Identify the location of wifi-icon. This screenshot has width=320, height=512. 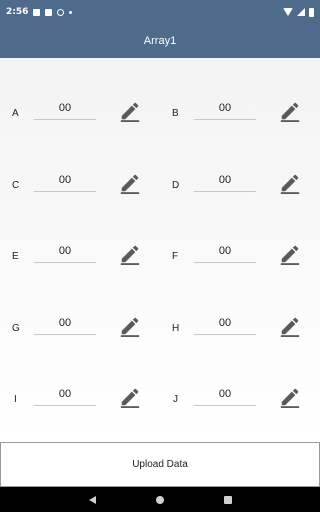
(288, 12).